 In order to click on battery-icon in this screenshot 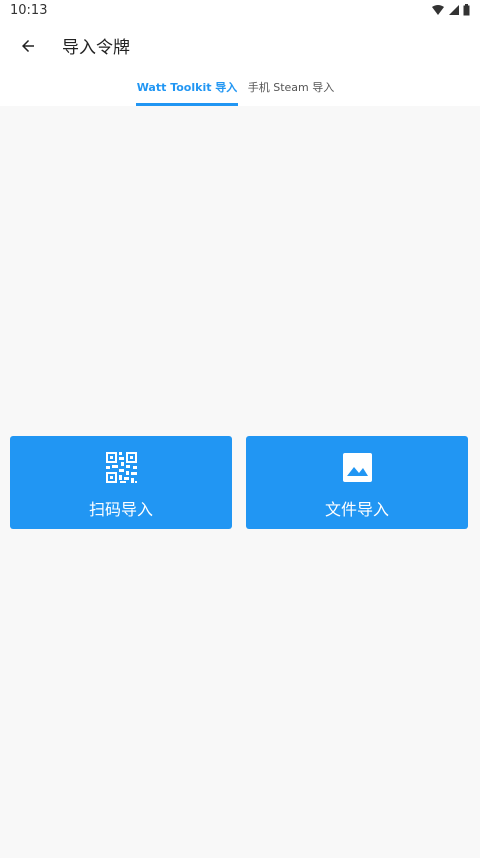, I will do `click(466, 10)`.